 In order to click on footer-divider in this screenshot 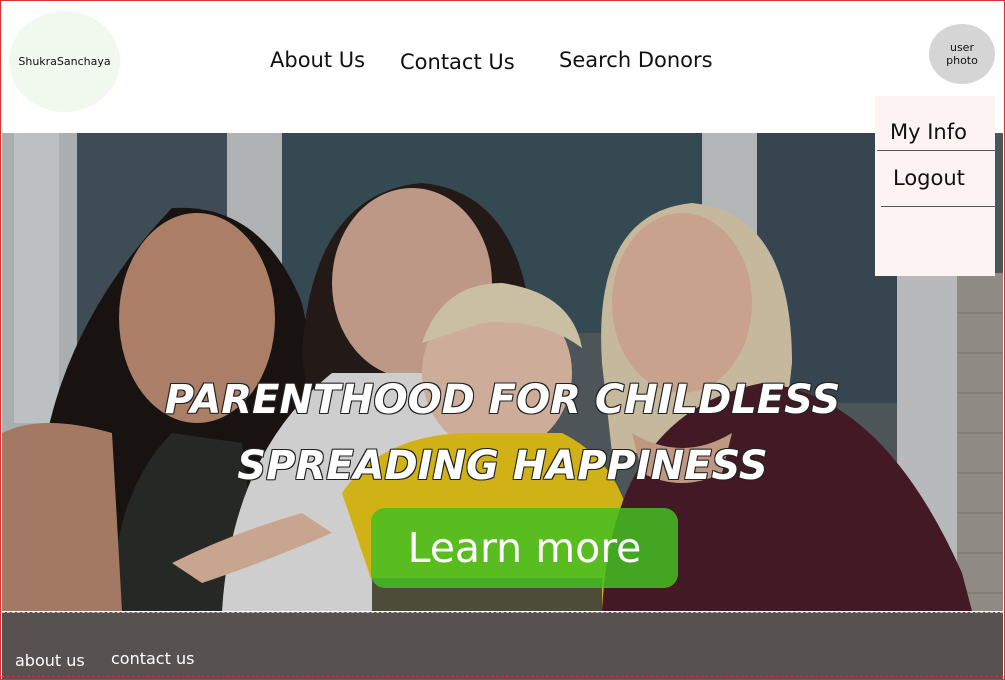, I will do `click(502, 676)`.